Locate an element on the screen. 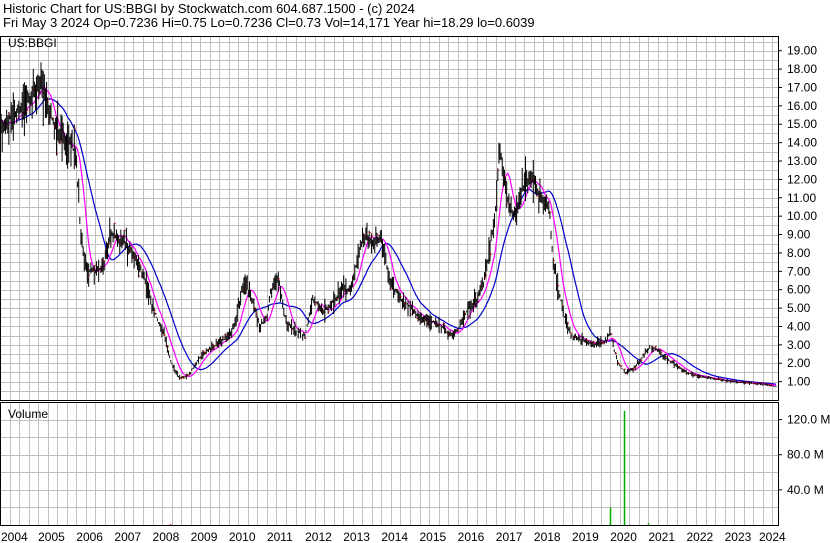  price-tick-label: 17.00 is located at coordinates (802, 87).